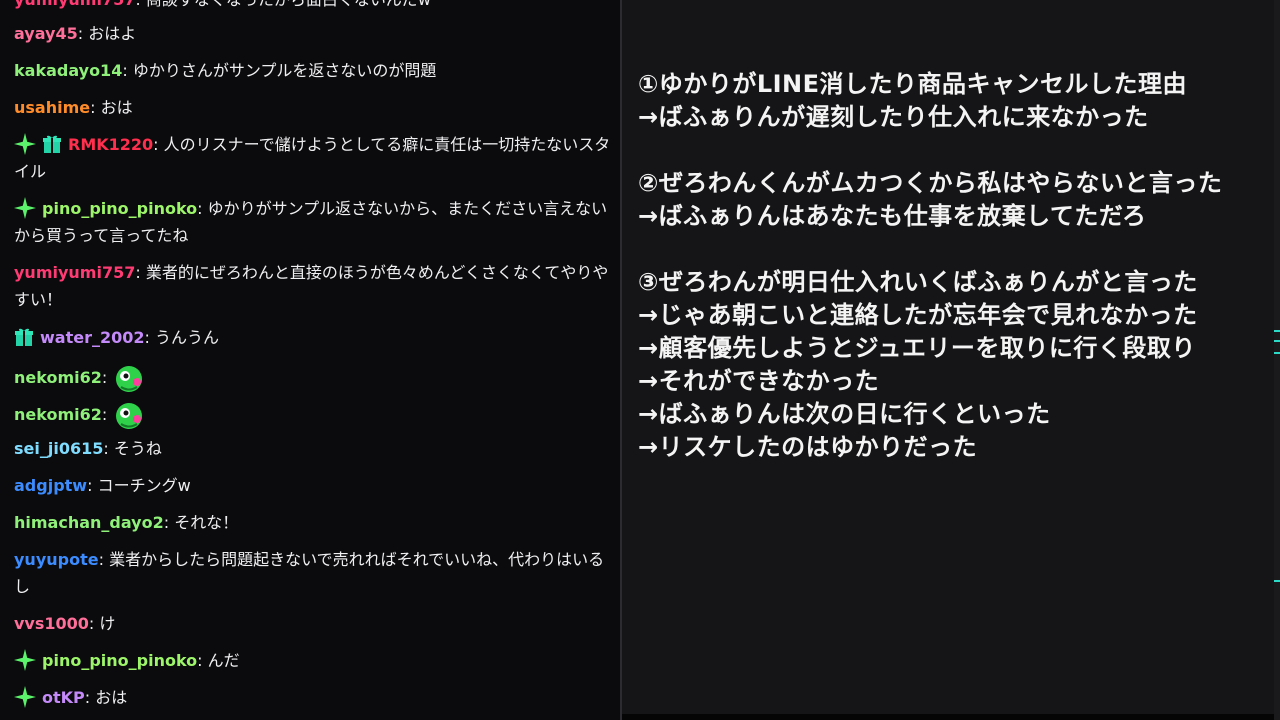  Describe the element at coordinates (68, 70) in the screenshot. I see `chat-username: kakadayo14` at that location.